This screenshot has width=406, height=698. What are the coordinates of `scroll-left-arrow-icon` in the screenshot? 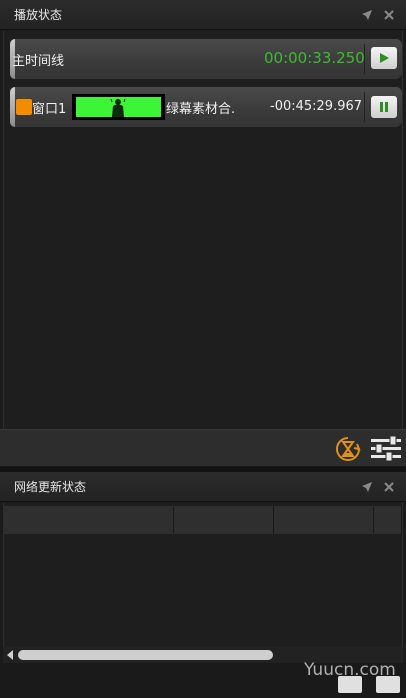 It's located at (10, 655).